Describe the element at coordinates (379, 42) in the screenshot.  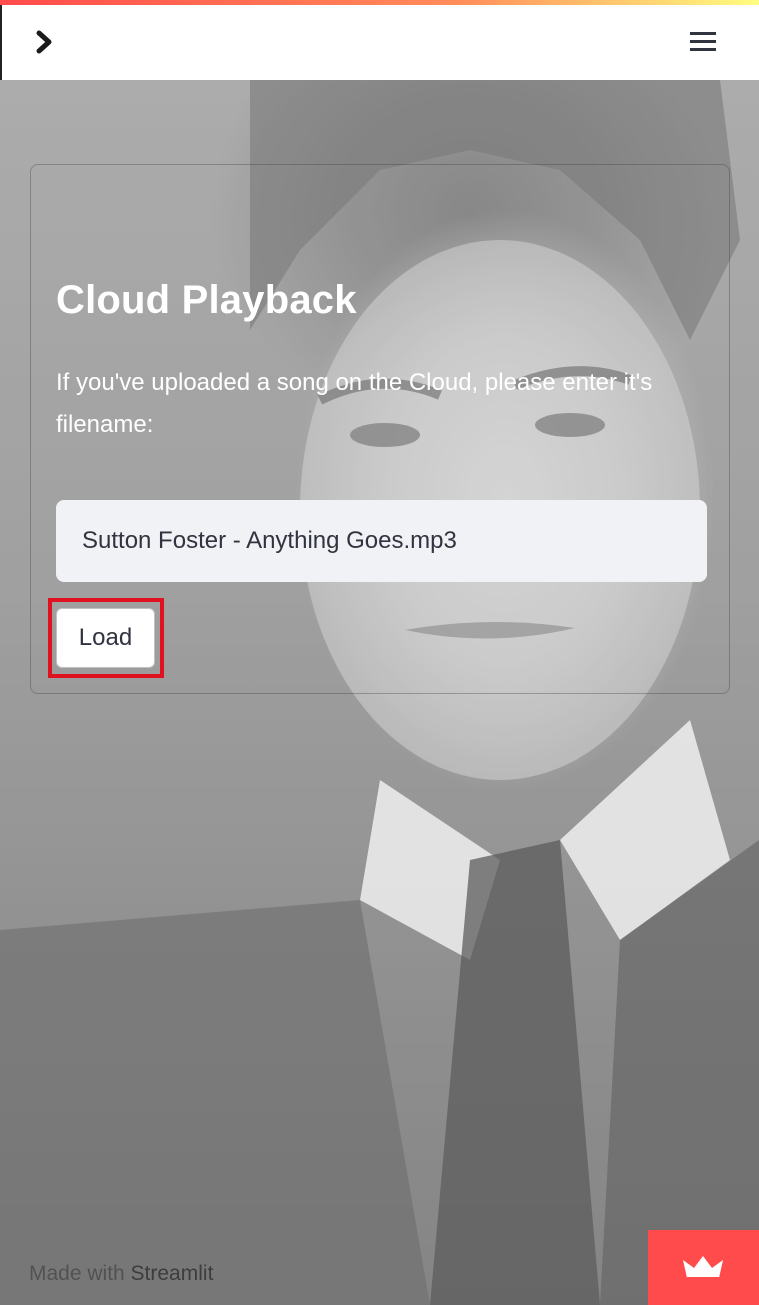
I see `app-header` at that location.